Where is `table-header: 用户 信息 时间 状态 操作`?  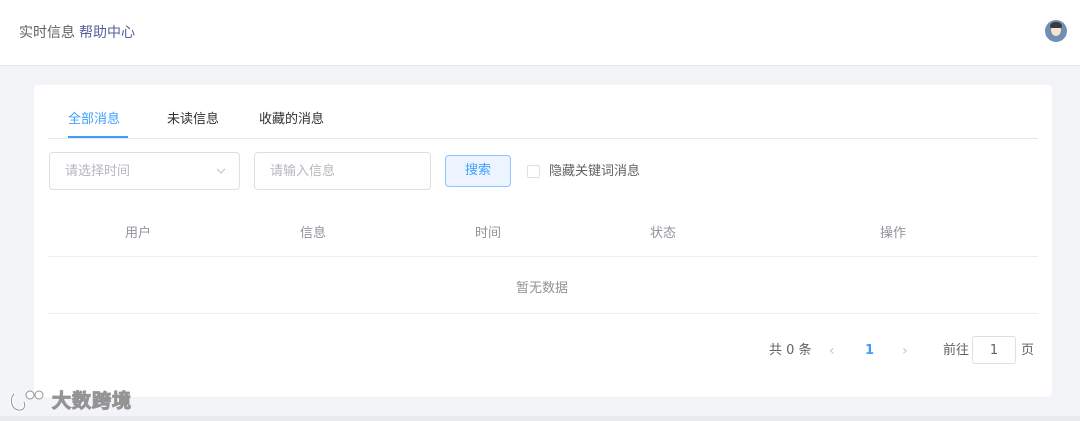 table-header: 用户 信息 时间 状态 操作 is located at coordinates (543, 234).